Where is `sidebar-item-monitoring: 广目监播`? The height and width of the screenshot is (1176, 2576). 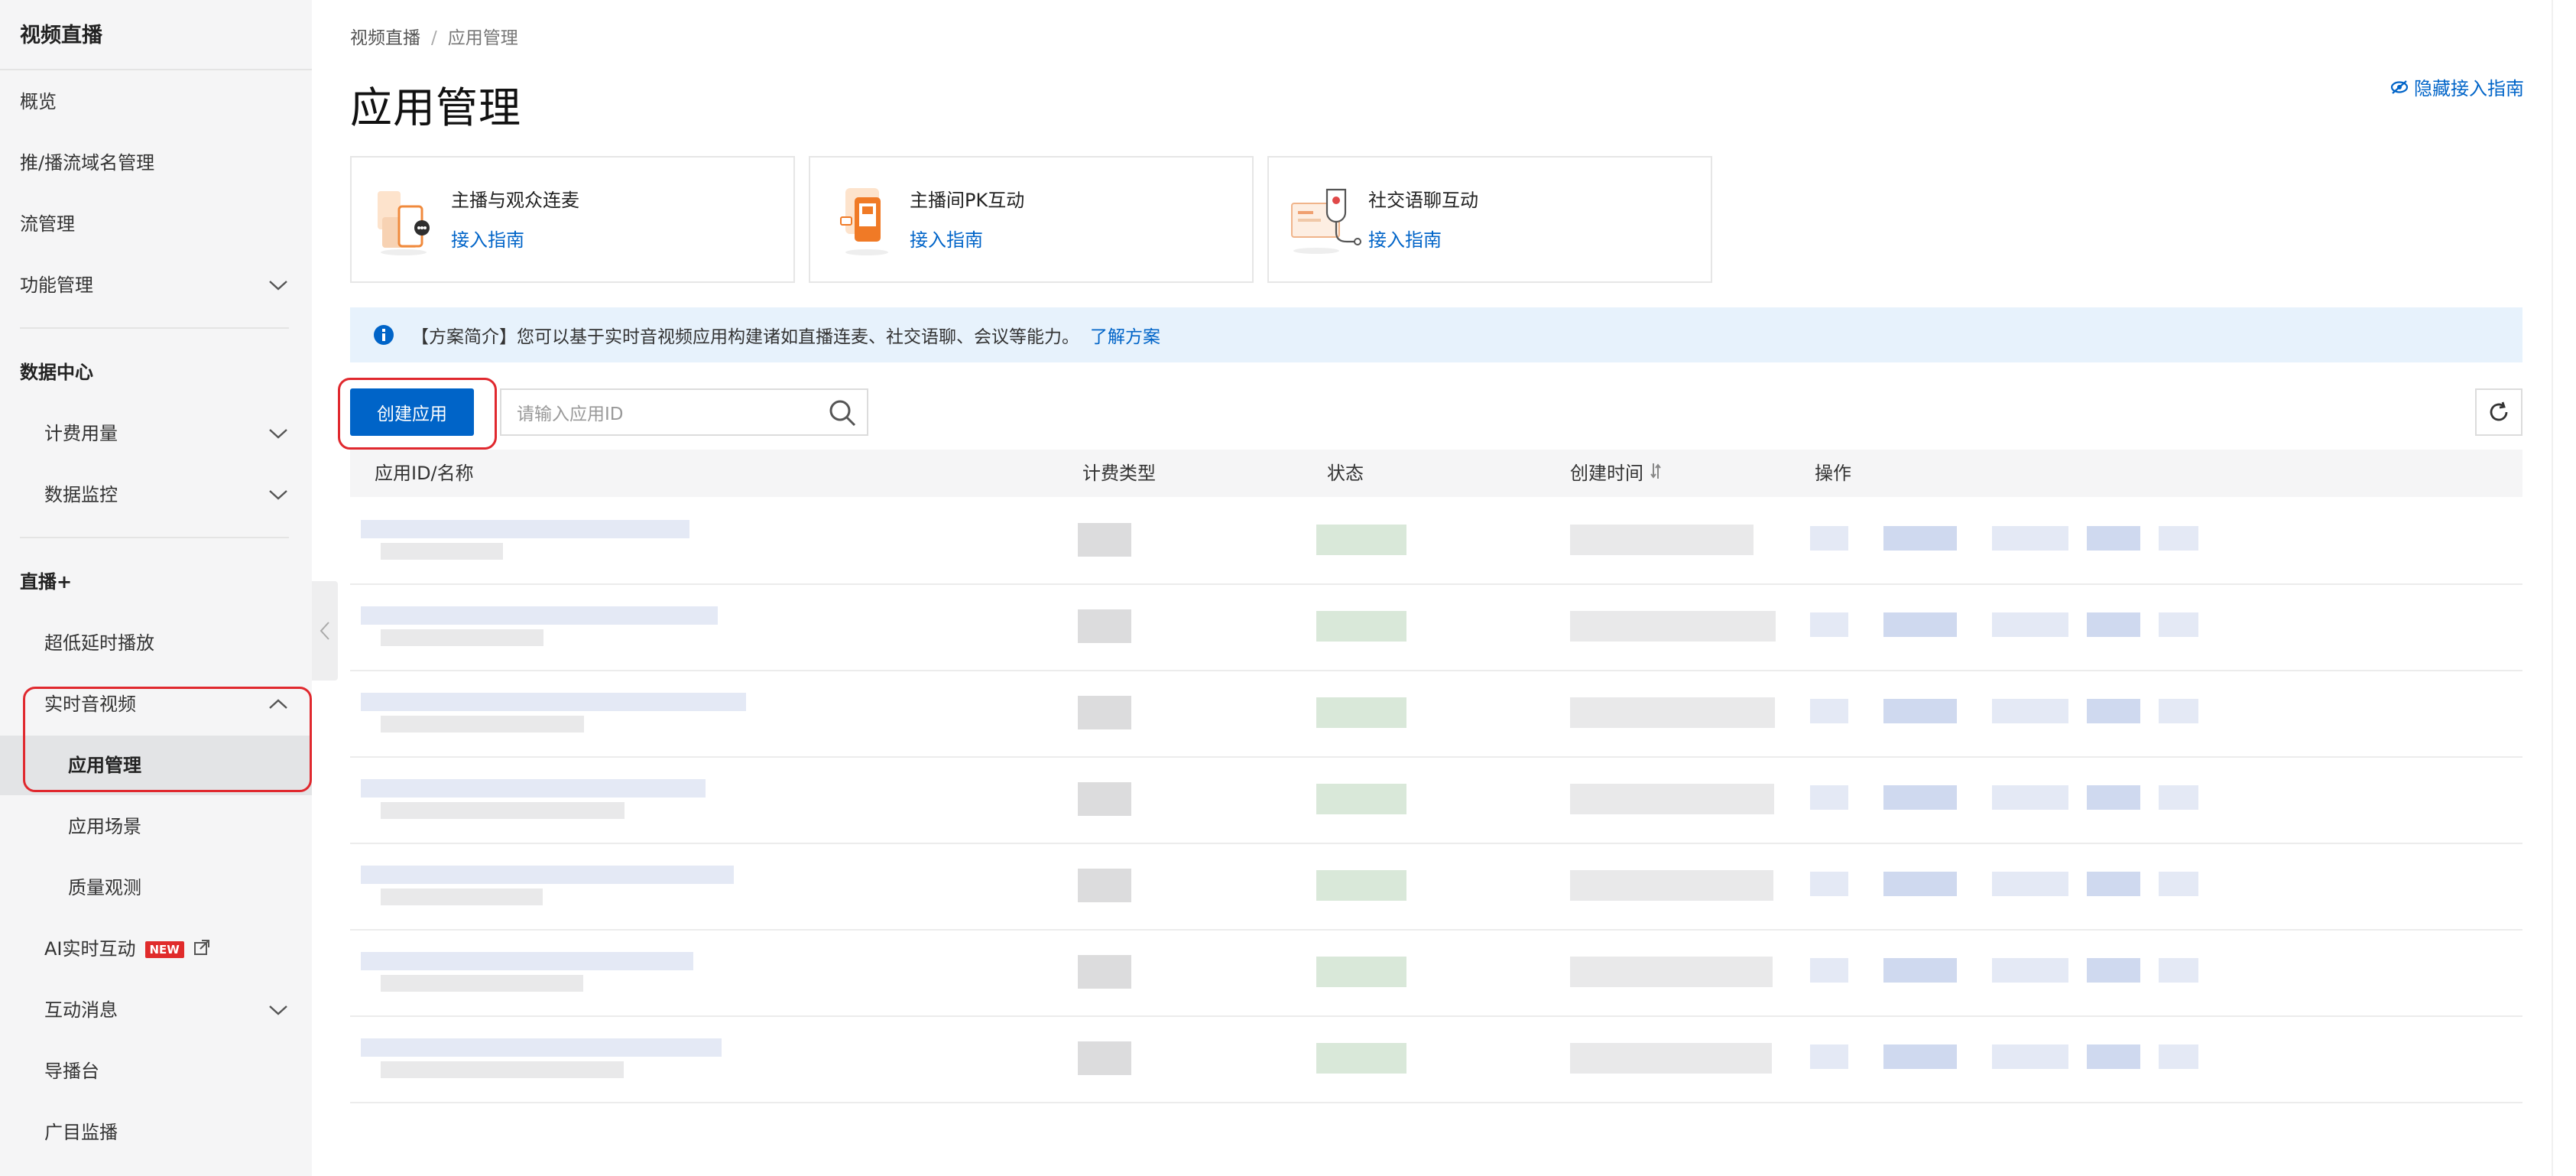
sidebar-item-monitoring: 广目监播 is located at coordinates (156, 1132).